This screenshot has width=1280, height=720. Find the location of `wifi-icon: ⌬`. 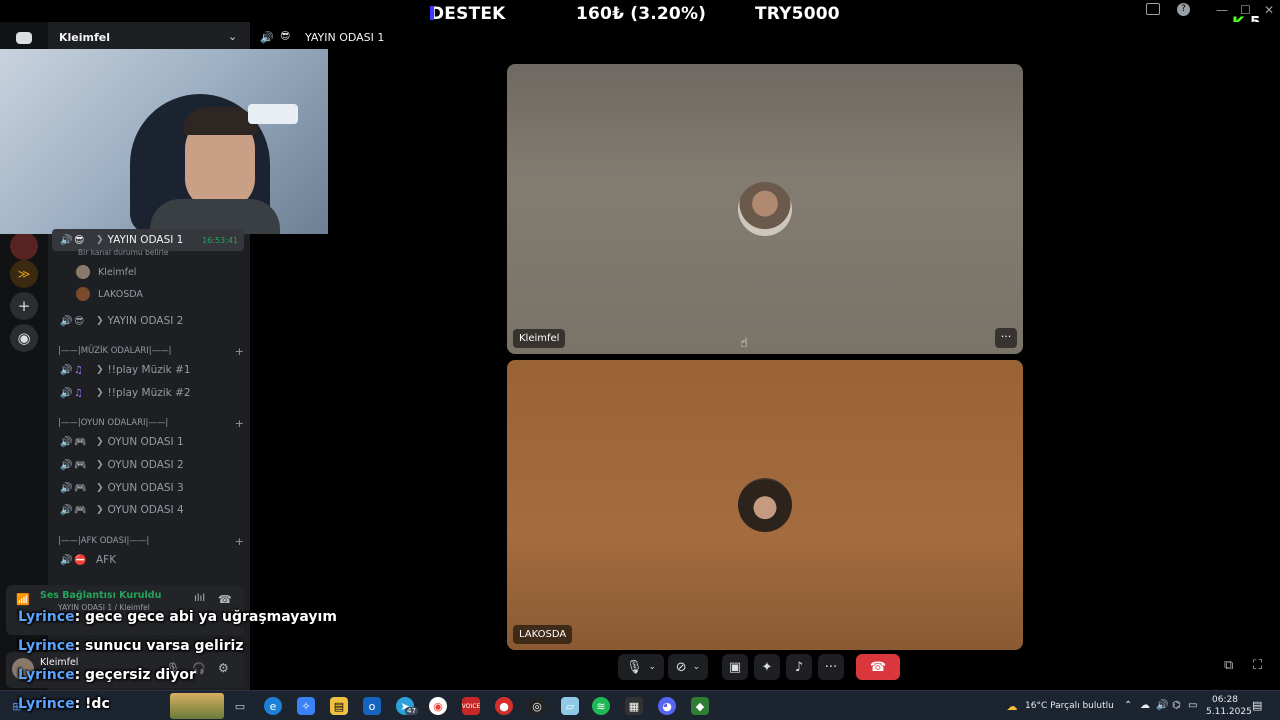

wifi-icon: ⌬ is located at coordinates (1176, 705).